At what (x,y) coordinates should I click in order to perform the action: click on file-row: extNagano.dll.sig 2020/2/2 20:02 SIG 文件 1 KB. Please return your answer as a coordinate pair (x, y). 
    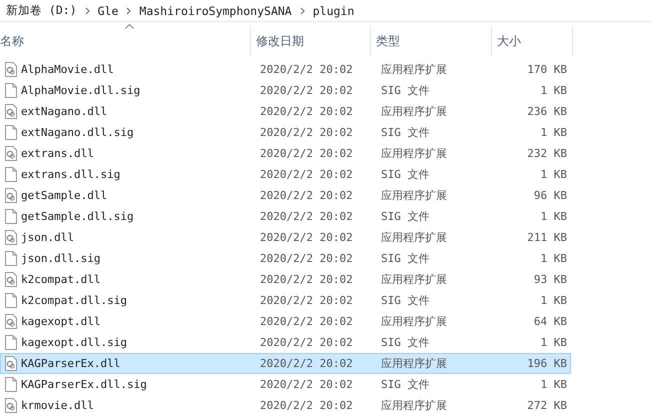
    Looking at the image, I should click on (285, 132).